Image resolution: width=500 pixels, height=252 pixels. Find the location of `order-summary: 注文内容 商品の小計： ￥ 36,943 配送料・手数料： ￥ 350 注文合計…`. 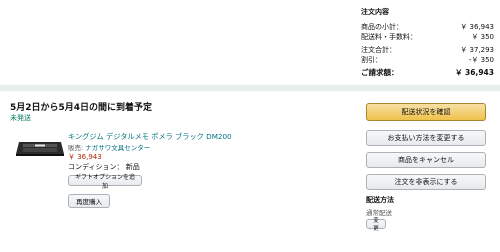

order-summary: 注文内容 商品の小計： ￥ 36,943 配送料・手数料： ￥ 350 注文合計… is located at coordinates (427, 39).